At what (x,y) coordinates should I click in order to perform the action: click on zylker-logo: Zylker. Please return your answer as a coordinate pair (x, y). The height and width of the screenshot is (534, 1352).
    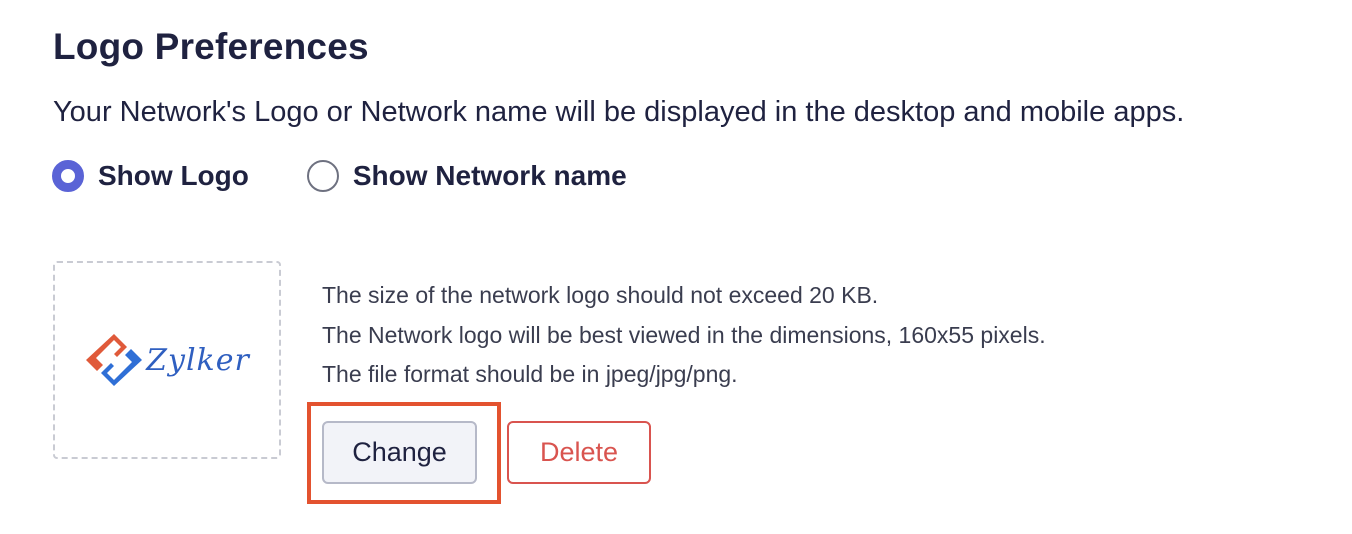
    Looking at the image, I should click on (167, 360).